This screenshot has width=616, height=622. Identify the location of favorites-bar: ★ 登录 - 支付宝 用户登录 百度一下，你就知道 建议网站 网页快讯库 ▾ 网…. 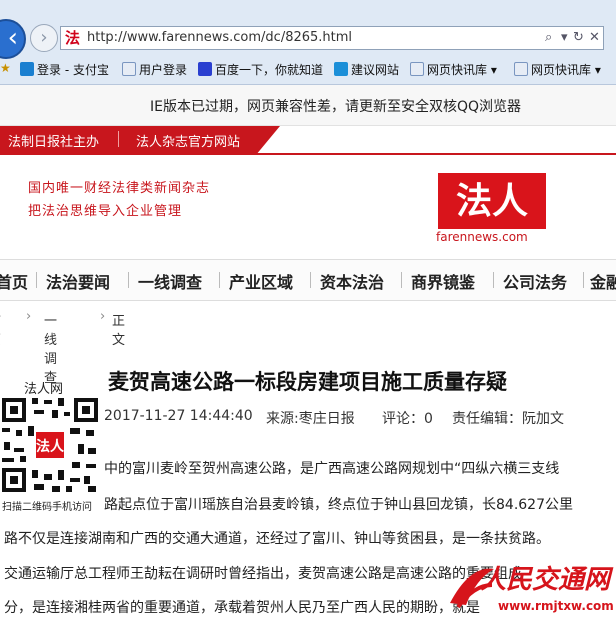
(308, 70).